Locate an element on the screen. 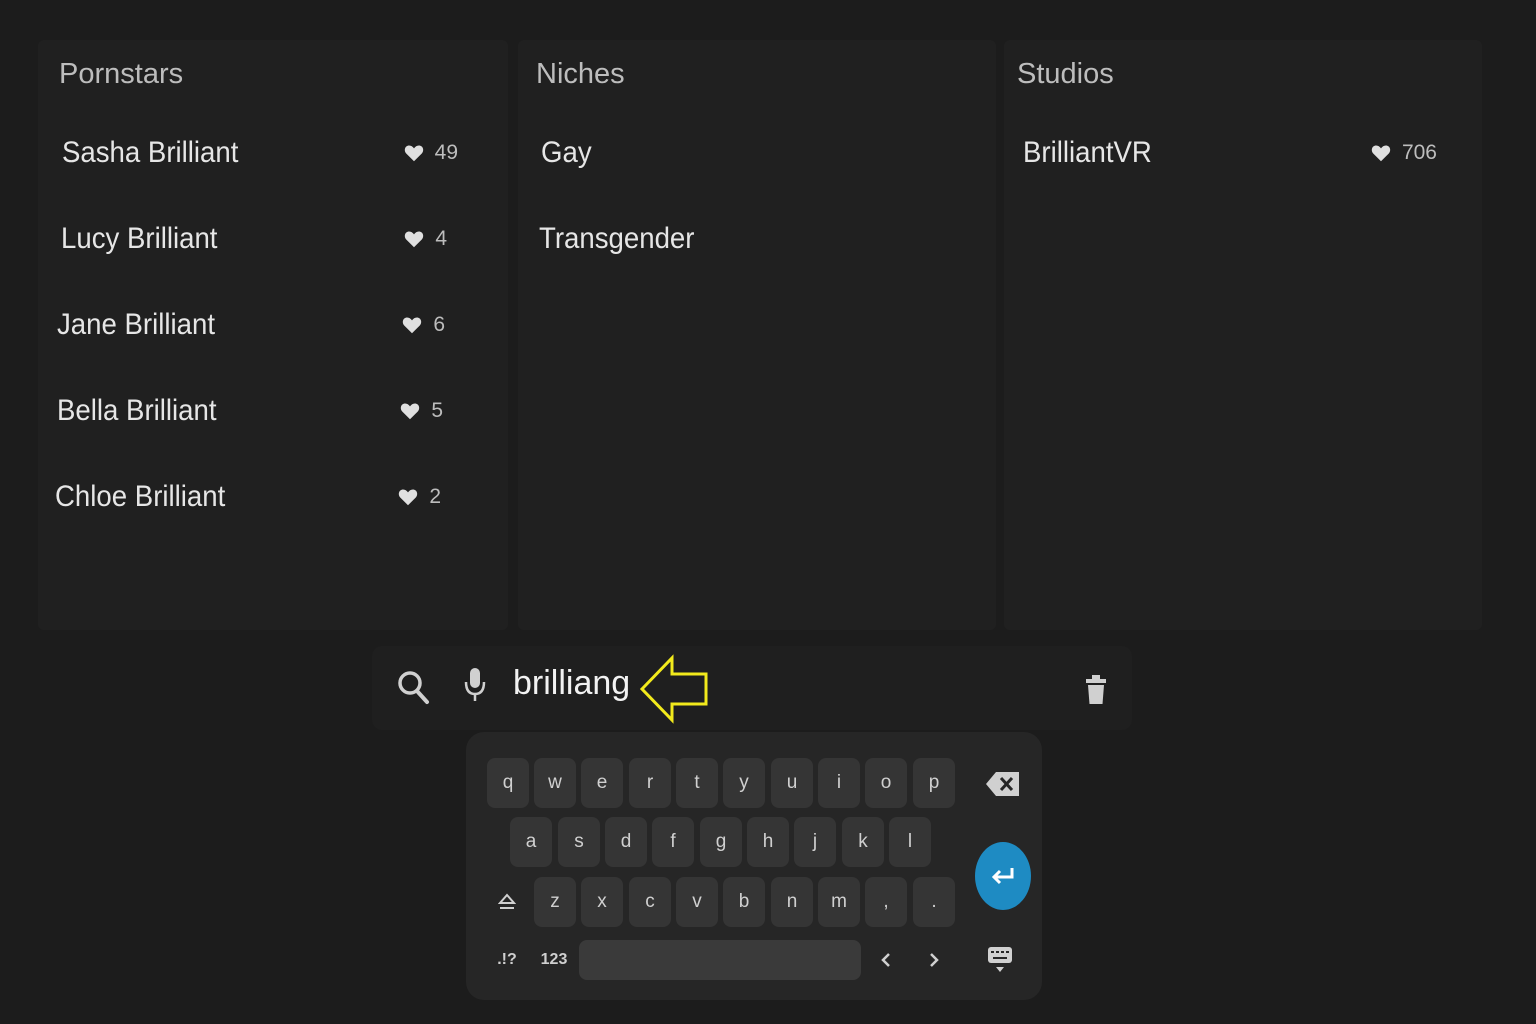  key-period: . is located at coordinates (934, 902).